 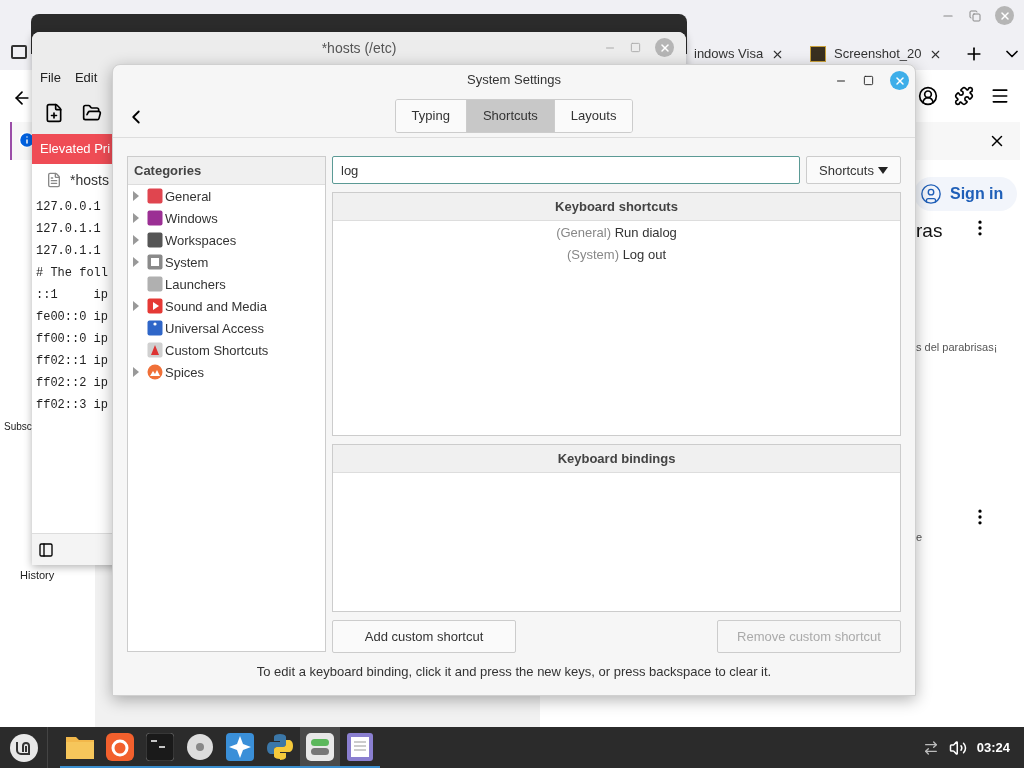 What do you see at coordinates (882, 170) in the screenshot?
I see `caret-icon` at bounding box center [882, 170].